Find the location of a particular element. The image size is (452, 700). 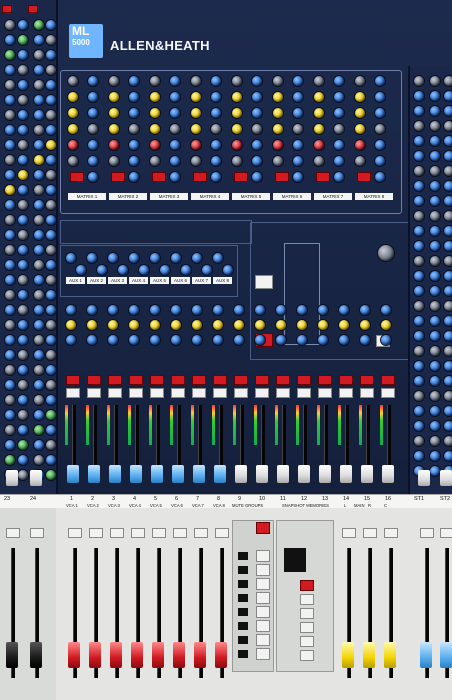

matrix-mute-button is located at coordinates (323, 177).